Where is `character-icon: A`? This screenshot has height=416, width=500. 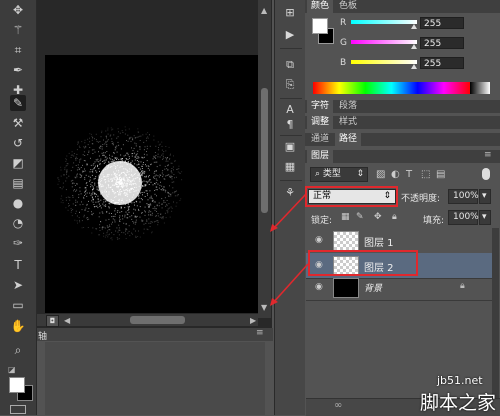
character-icon: A is located at coordinates (290, 110).